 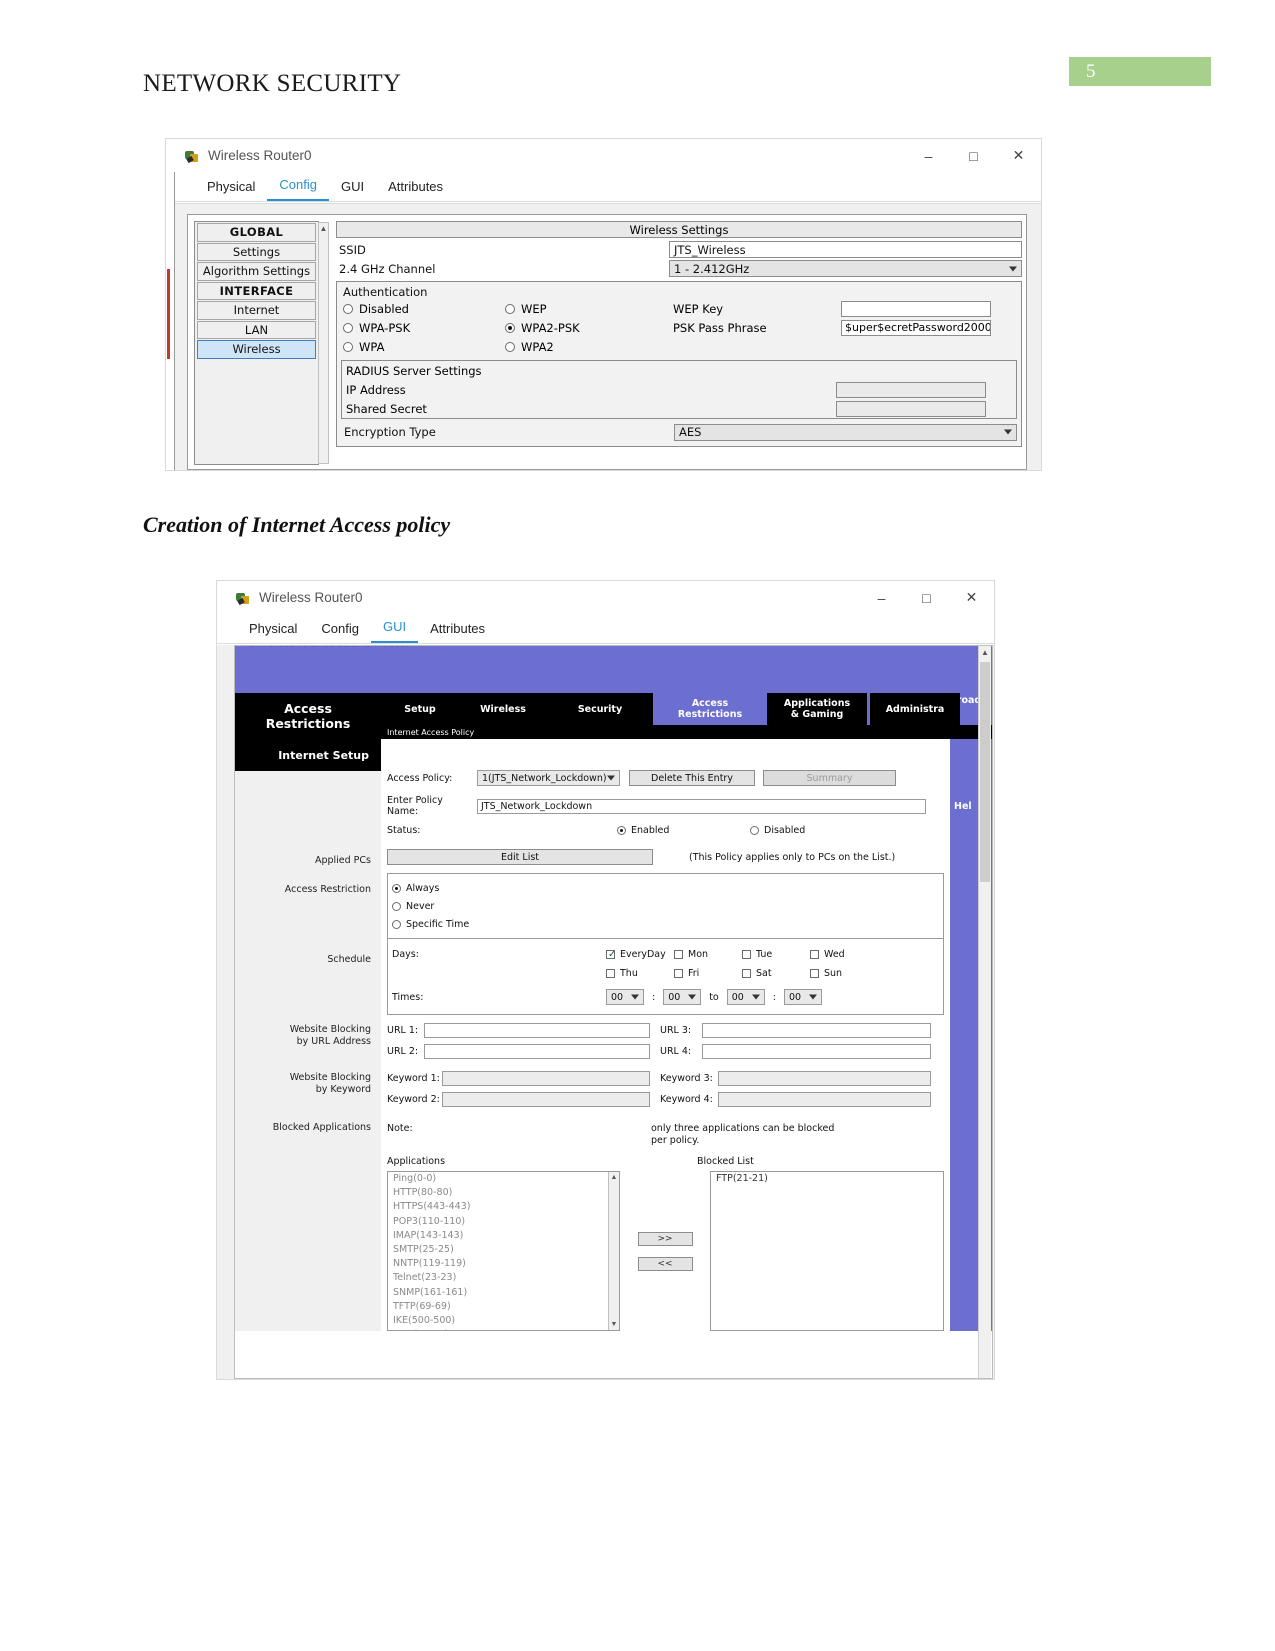 I want to click on auth-option-wpa-psk: WPA-PSK, so click(x=421, y=328).